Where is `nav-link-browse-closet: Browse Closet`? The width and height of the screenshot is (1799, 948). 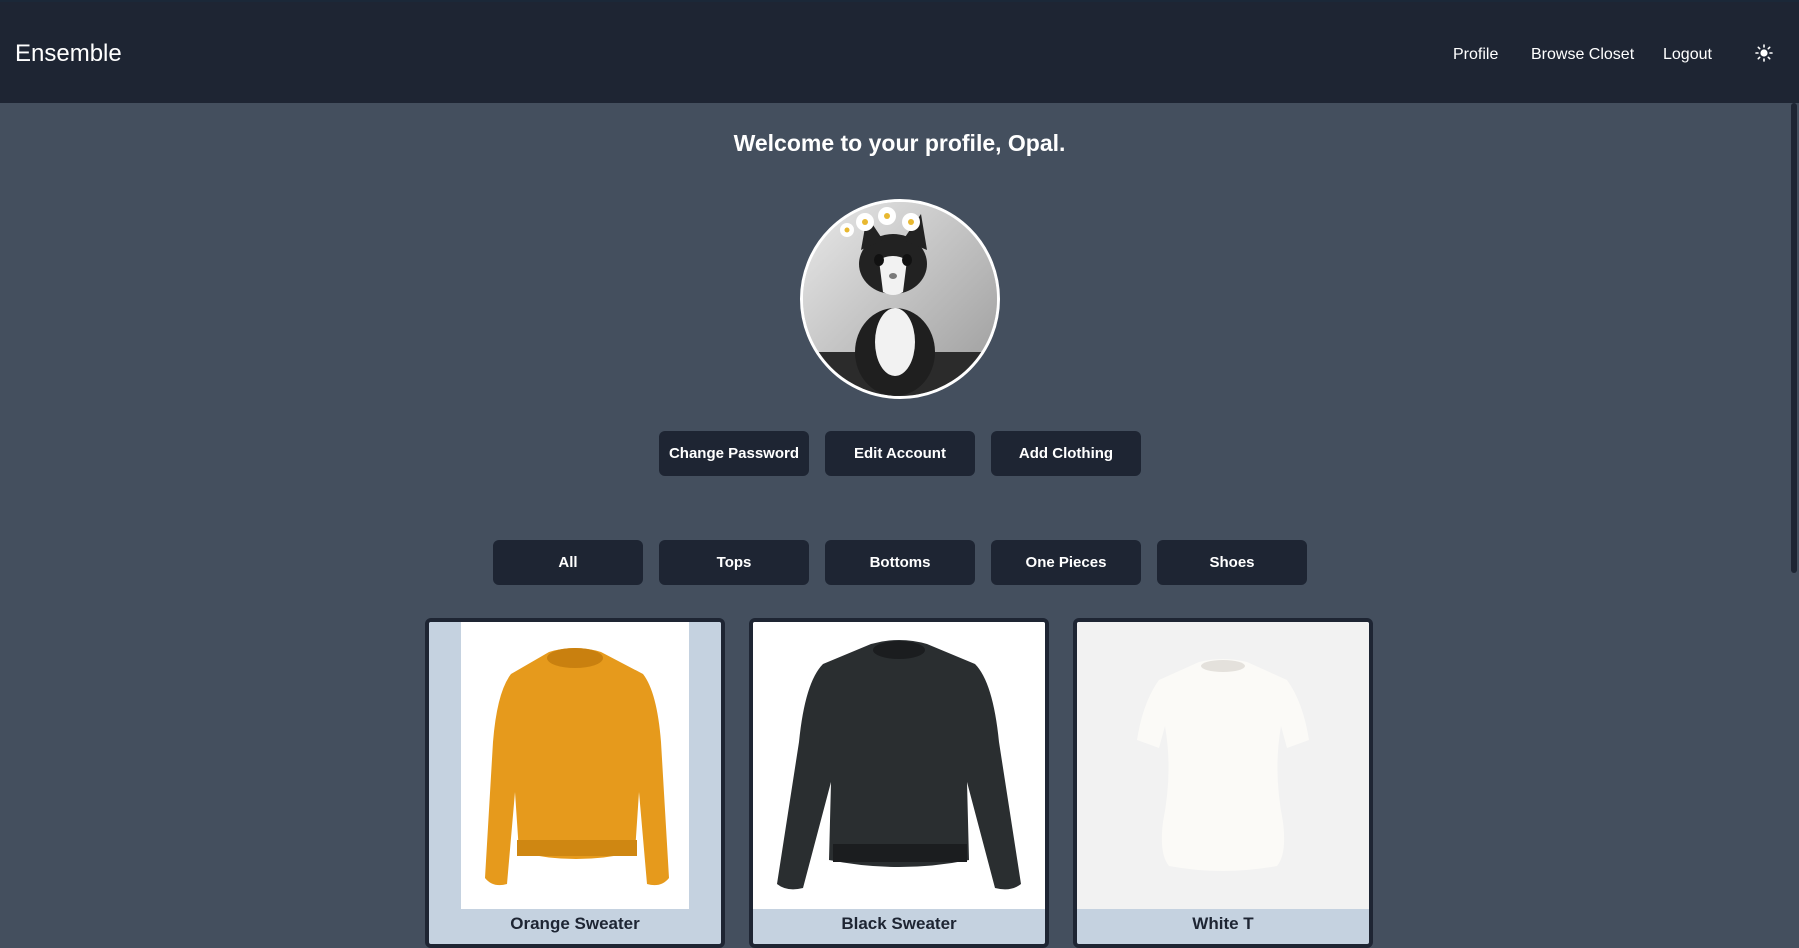
nav-link-browse-closet: Browse Closet is located at coordinates (1582, 55).